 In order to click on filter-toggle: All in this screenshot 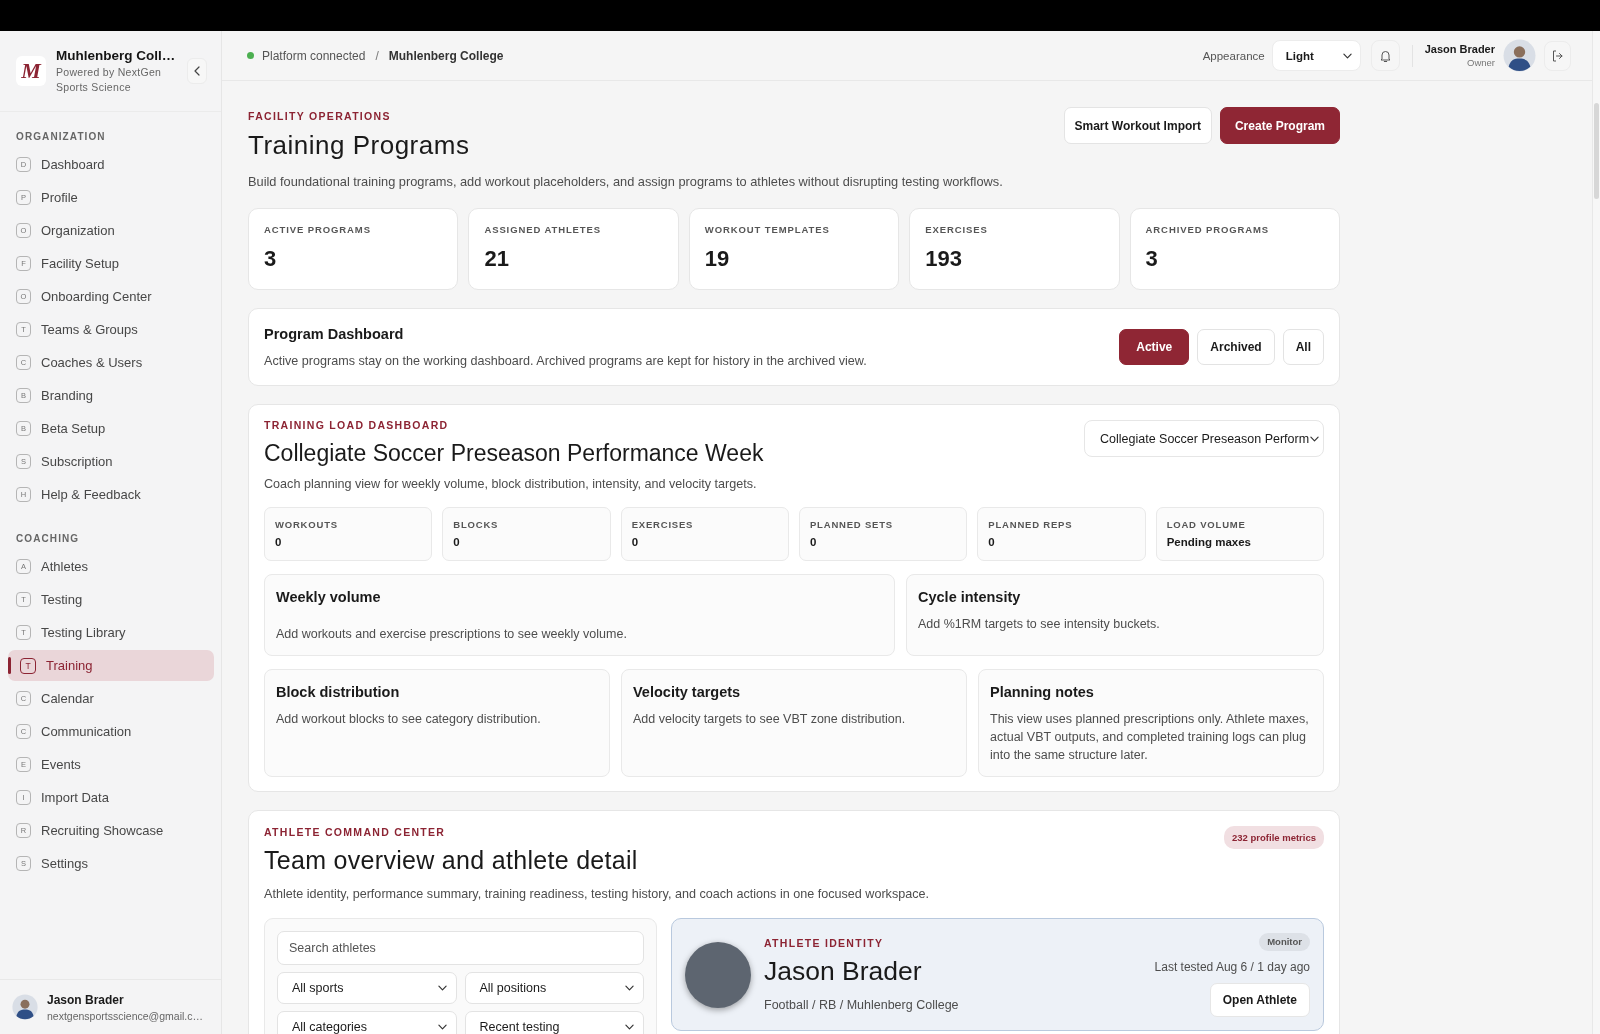, I will do `click(1303, 347)`.